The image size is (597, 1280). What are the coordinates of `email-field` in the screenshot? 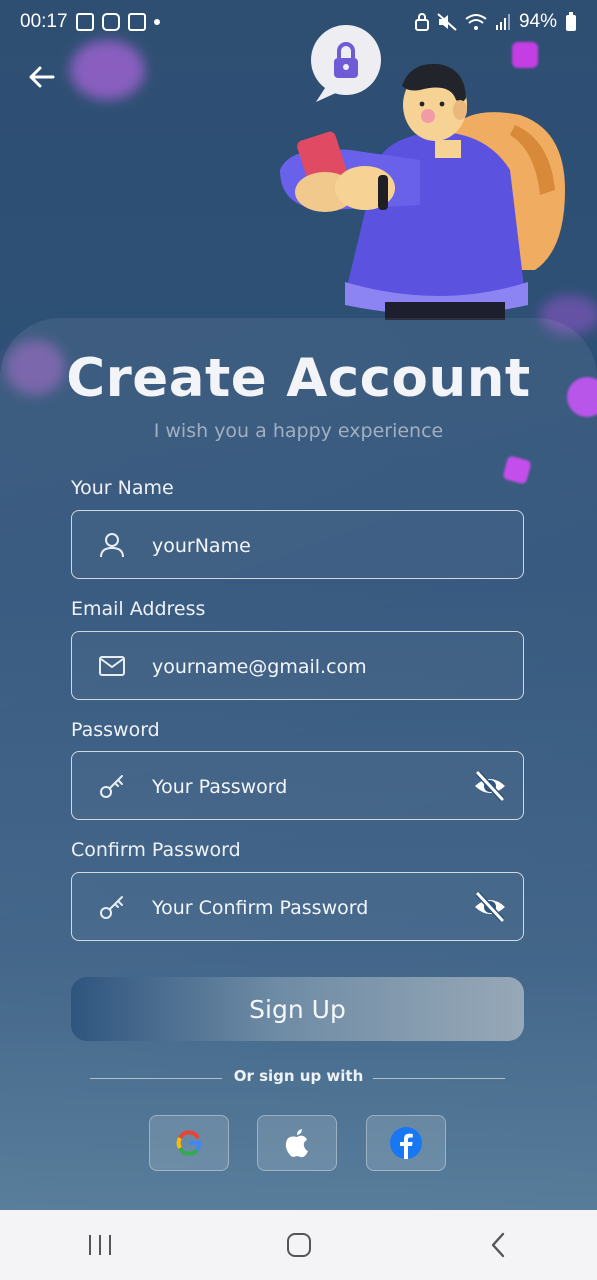 It's located at (297, 666).